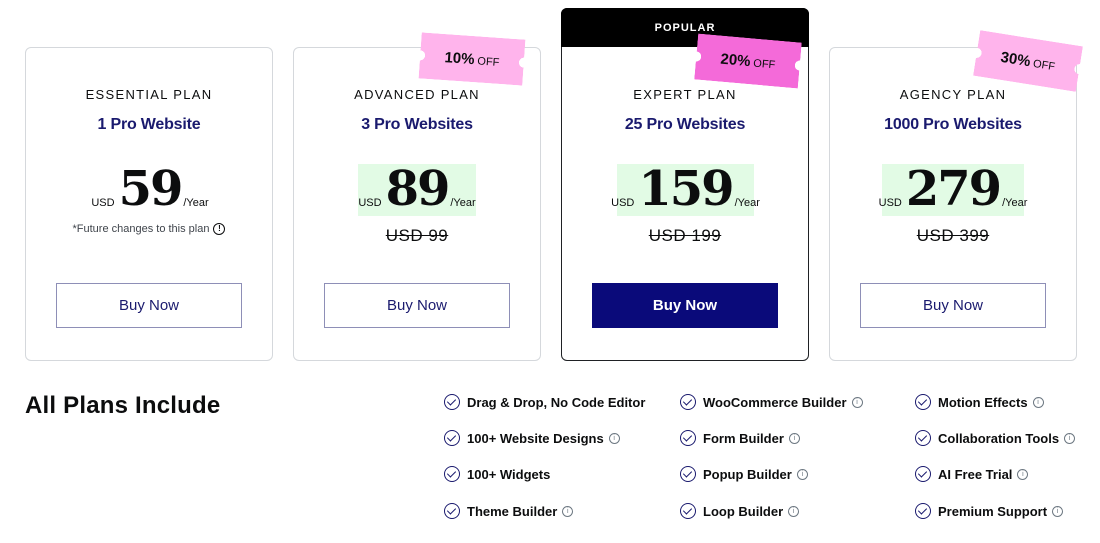 The image size is (1100, 543). I want to click on buy-now-button-advanced: Buy Now, so click(417, 305).